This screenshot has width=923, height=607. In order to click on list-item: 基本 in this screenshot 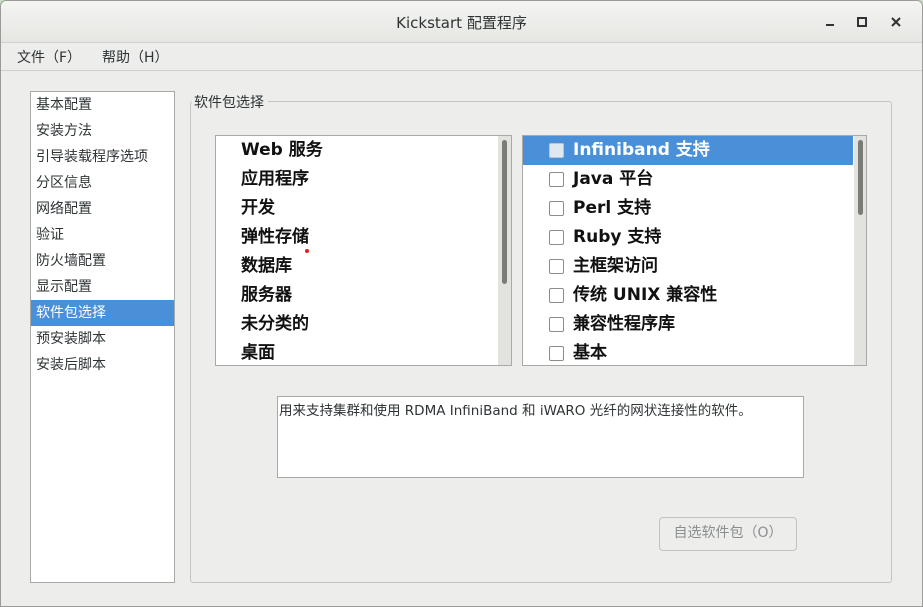, I will do `click(694, 352)`.